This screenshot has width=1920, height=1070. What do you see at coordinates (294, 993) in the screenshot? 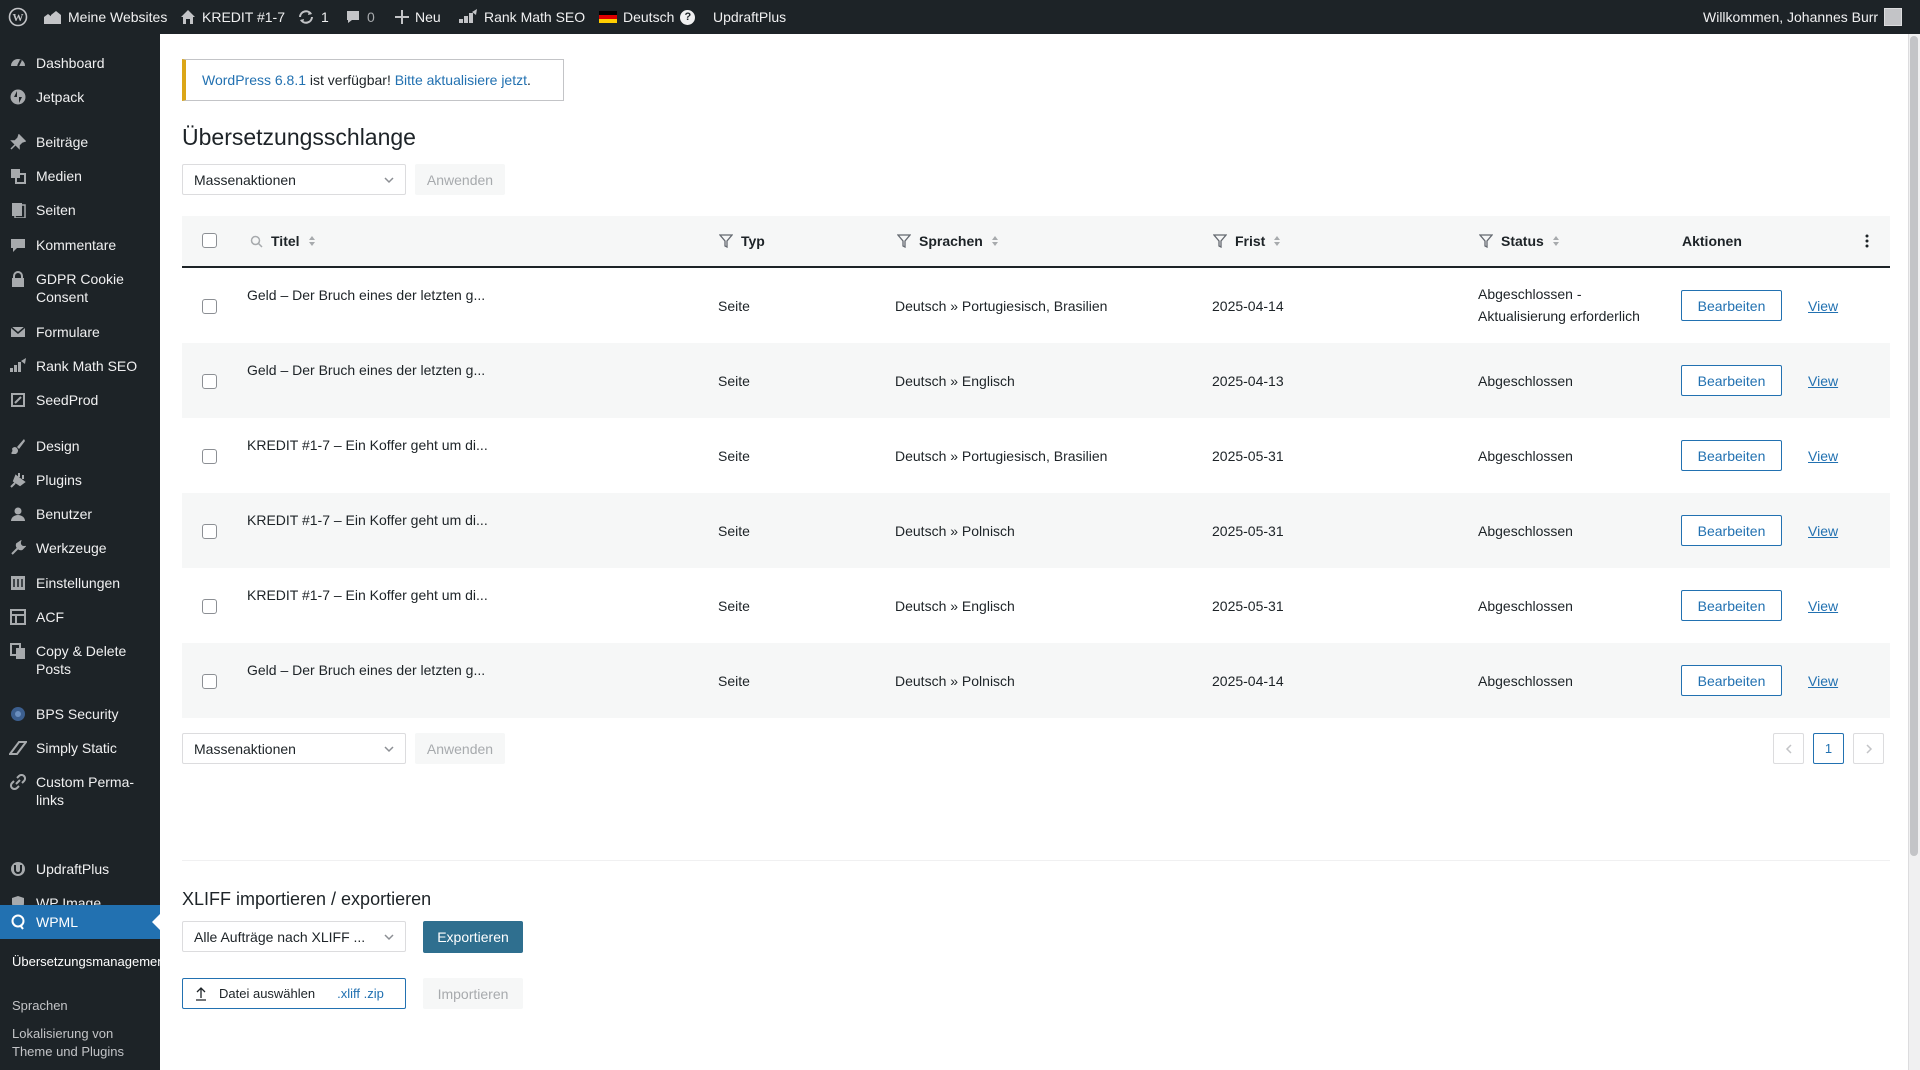
I see `file-picker: Datei auswählen .xliff .zip` at bounding box center [294, 993].